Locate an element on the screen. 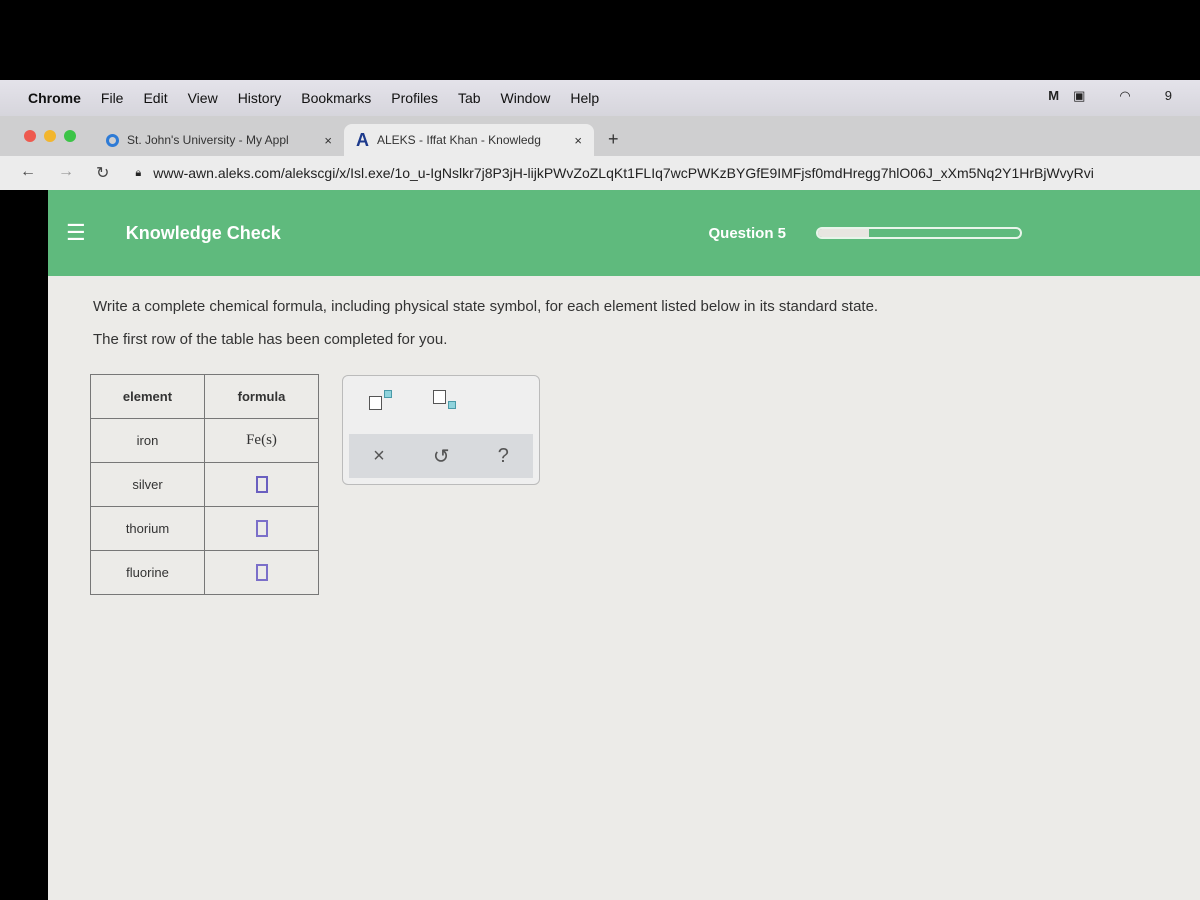 This screenshot has width=1200, height=900. aleks-logo-icon: A is located at coordinates (362, 139).